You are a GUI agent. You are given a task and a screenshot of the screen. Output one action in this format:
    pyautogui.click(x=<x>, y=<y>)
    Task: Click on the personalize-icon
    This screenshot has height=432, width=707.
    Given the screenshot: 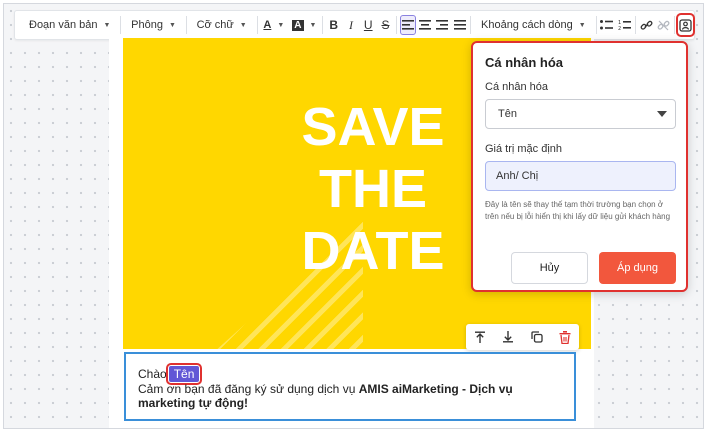 What is the action you would take?
    pyautogui.click(x=685, y=25)
    